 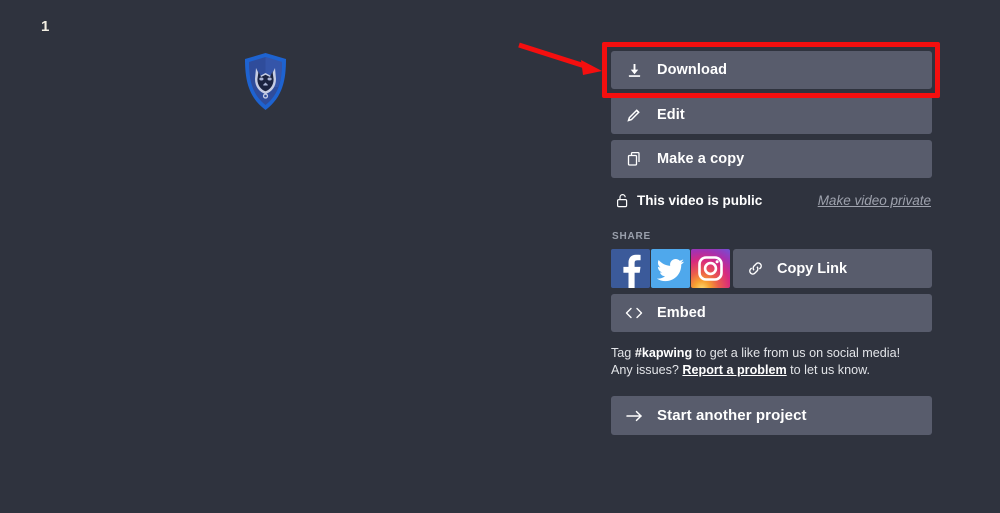 What do you see at coordinates (828, 370) in the screenshot?
I see `footnote-suffix: to let us know.` at bounding box center [828, 370].